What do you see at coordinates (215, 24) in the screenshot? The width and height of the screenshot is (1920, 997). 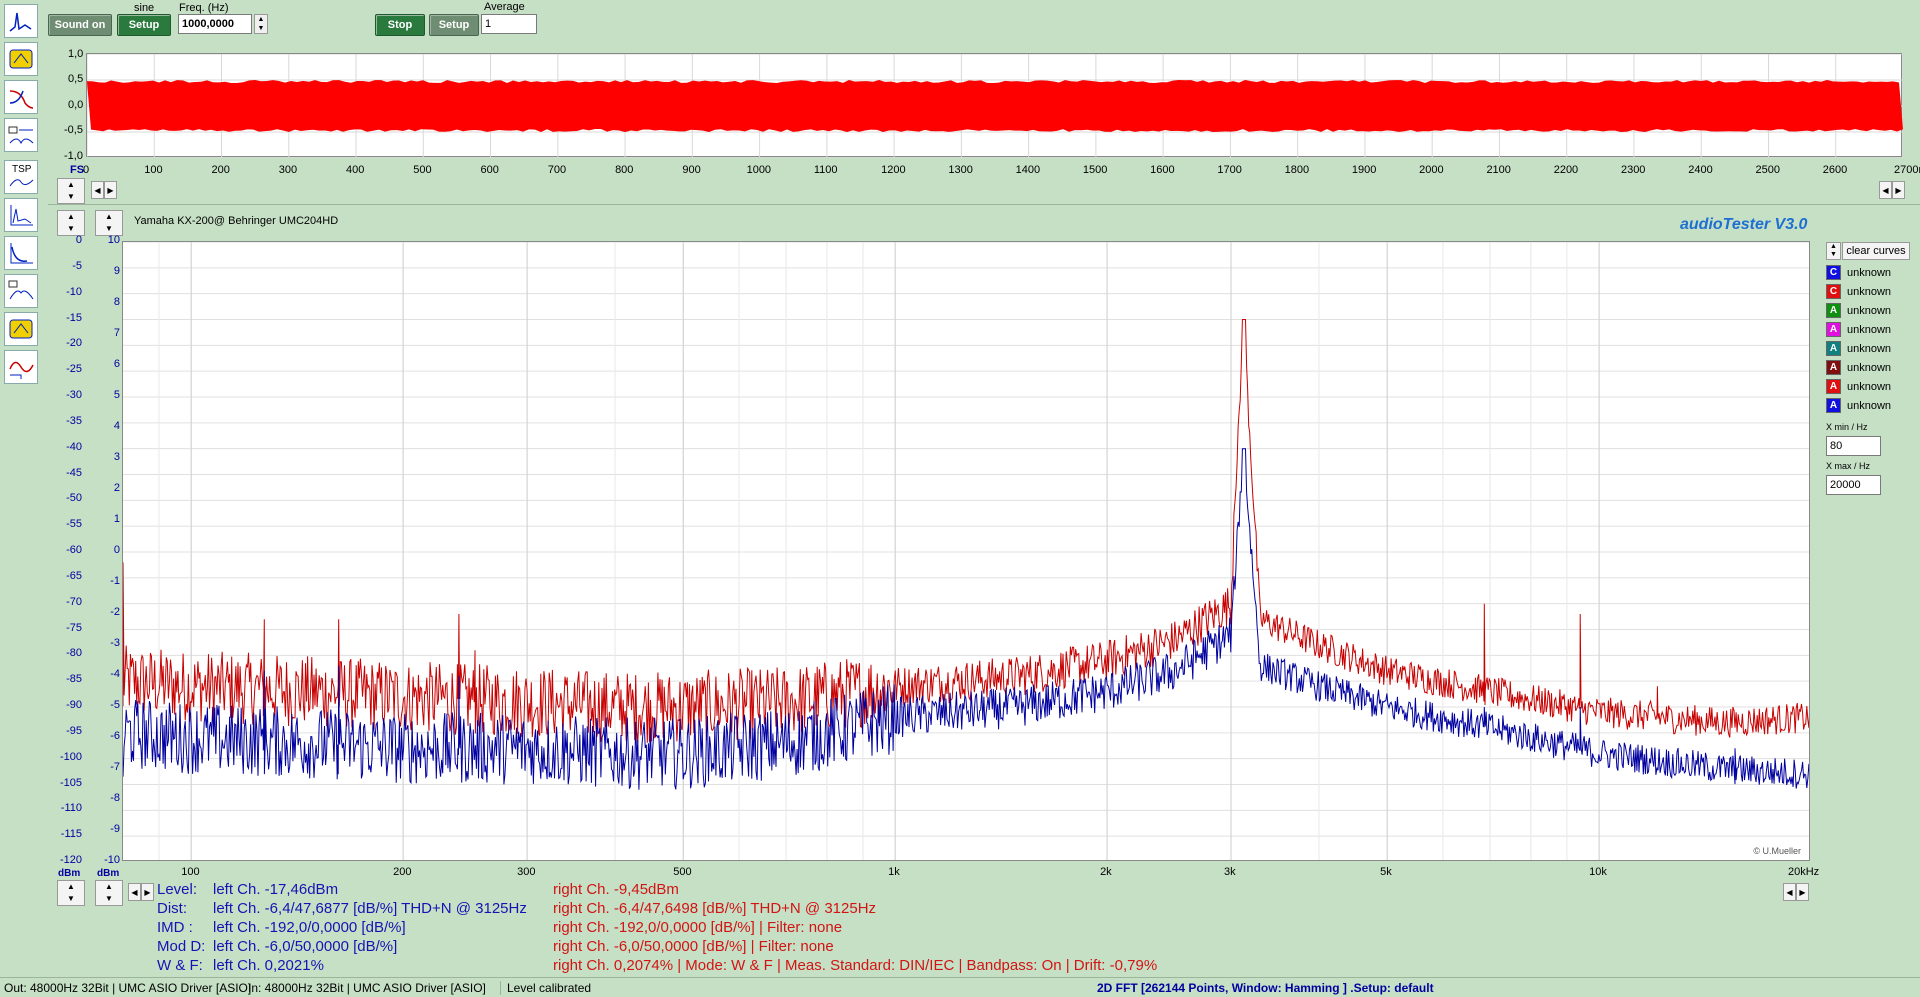 I see `frequency-input` at bounding box center [215, 24].